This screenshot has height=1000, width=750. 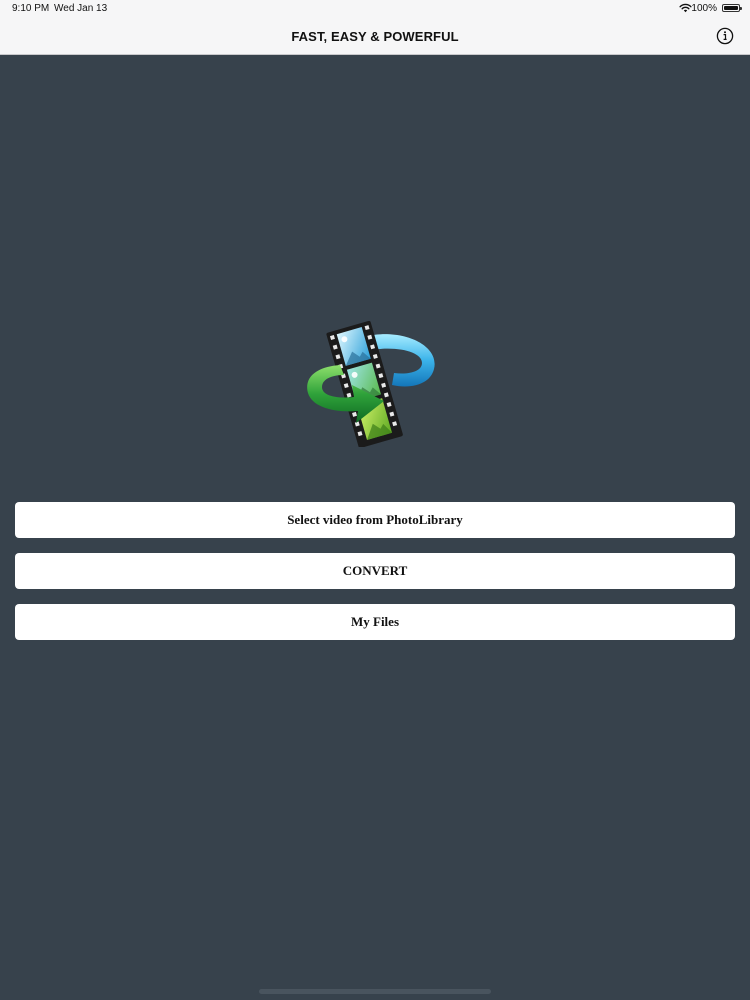 What do you see at coordinates (685, 8) in the screenshot?
I see `wifi-icon` at bounding box center [685, 8].